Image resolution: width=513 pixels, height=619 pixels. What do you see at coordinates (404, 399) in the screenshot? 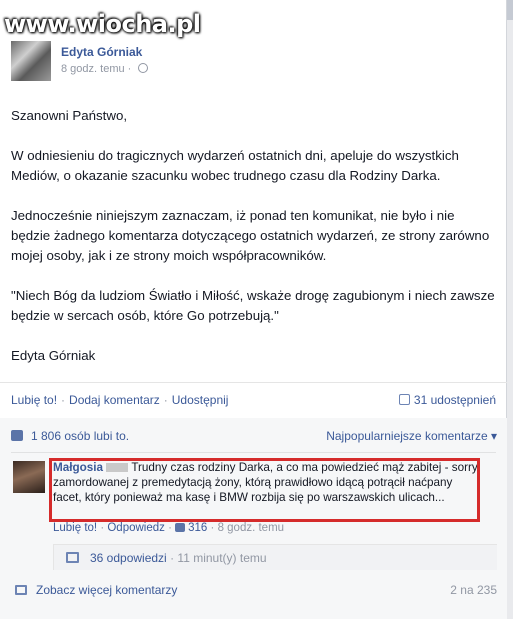
I see `share-icon` at bounding box center [404, 399].